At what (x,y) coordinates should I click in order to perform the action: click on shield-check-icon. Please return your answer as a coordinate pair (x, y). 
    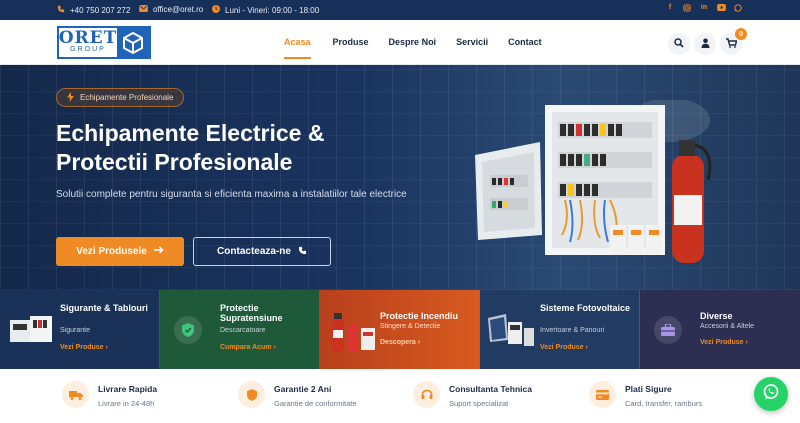
    Looking at the image, I should click on (188, 330).